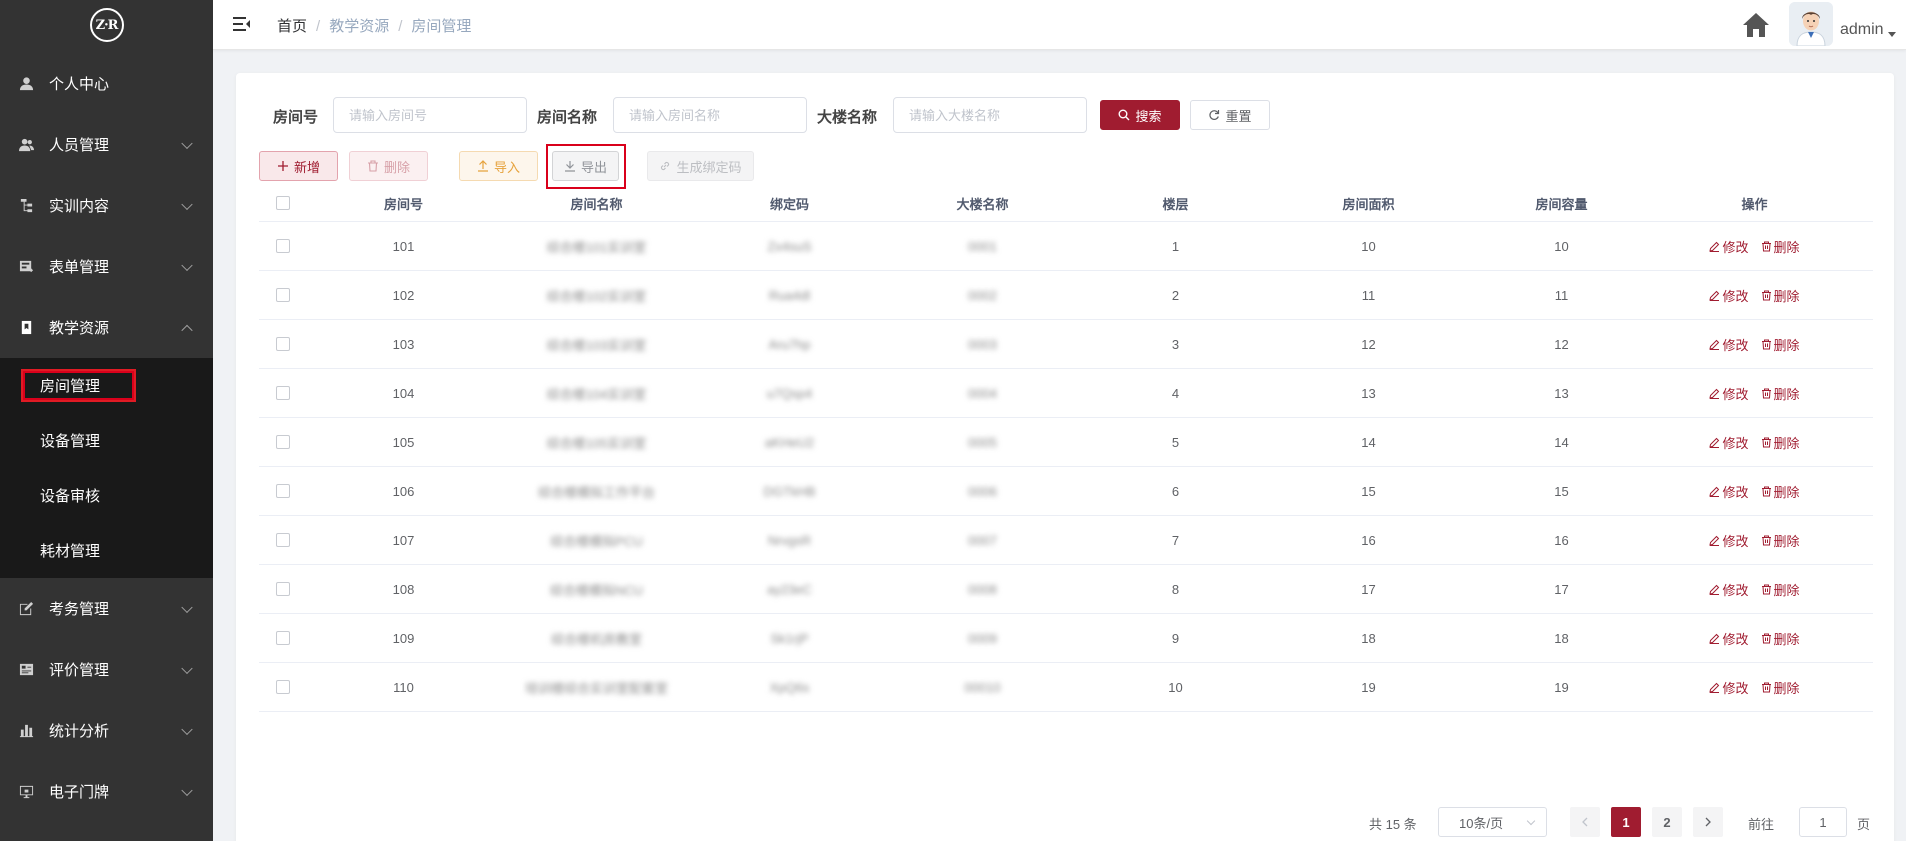  Describe the element at coordinates (1230, 115) in the screenshot. I see `reset-button: 重置` at that location.